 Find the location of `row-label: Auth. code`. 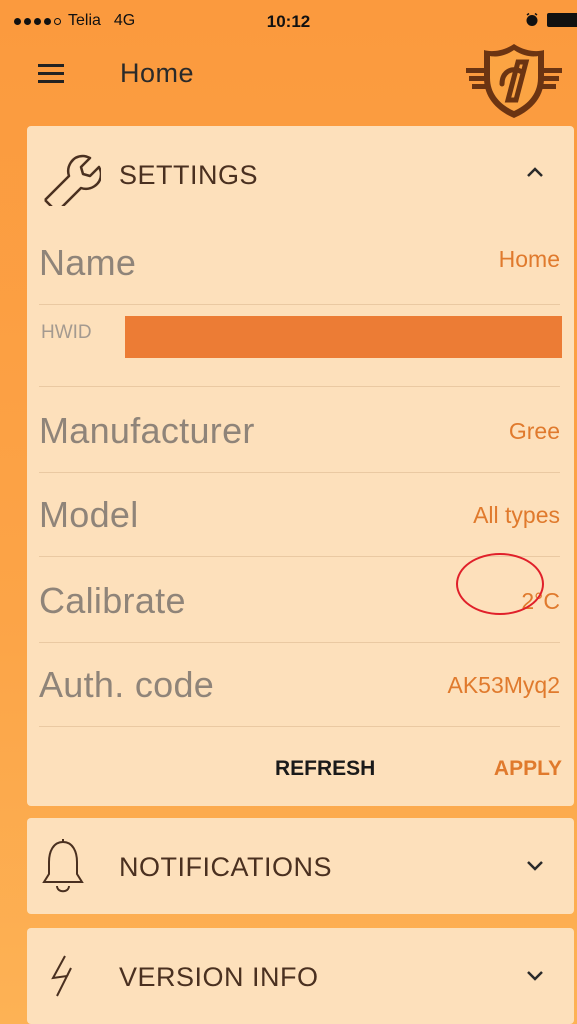

row-label: Auth. code is located at coordinates (127, 684).